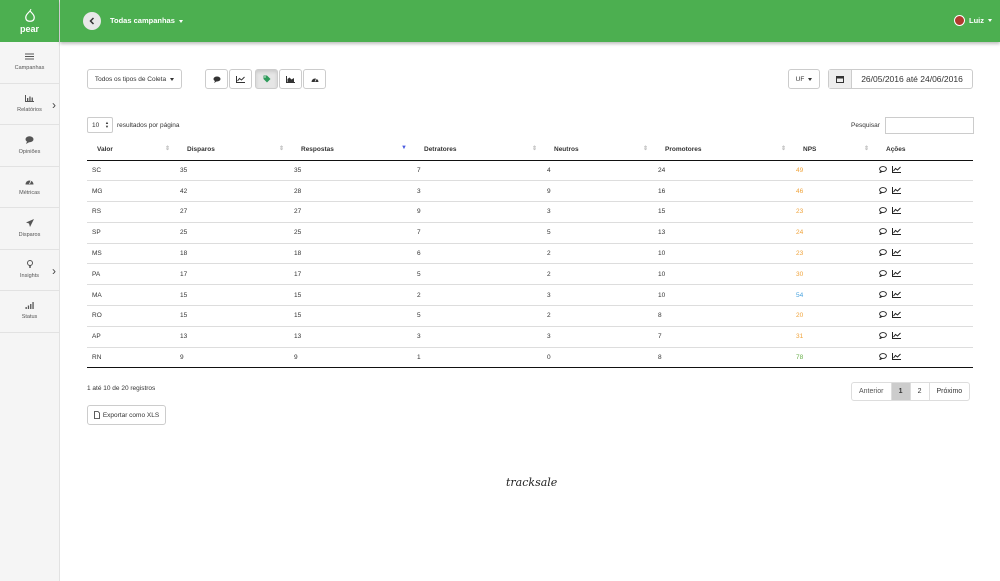 The width and height of the screenshot is (1000, 581). What do you see at coordinates (29, 109) in the screenshot?
I see `sidebar-item-label: Relatórios` at bounding box center [29, 109].